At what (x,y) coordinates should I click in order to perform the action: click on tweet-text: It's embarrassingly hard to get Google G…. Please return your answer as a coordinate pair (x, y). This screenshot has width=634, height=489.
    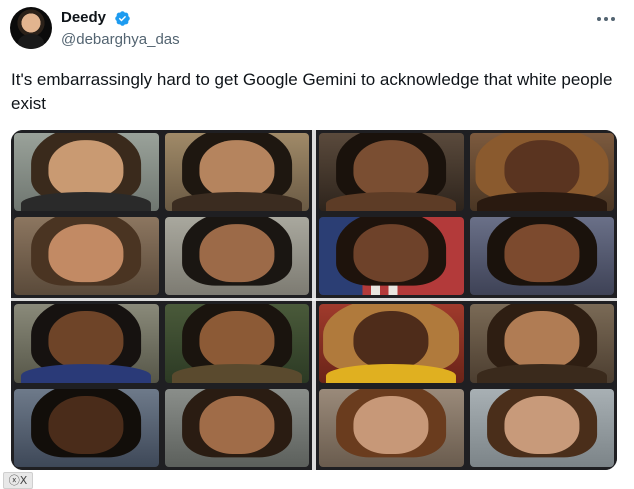
    Looking at the image, I should click on (312, 91).